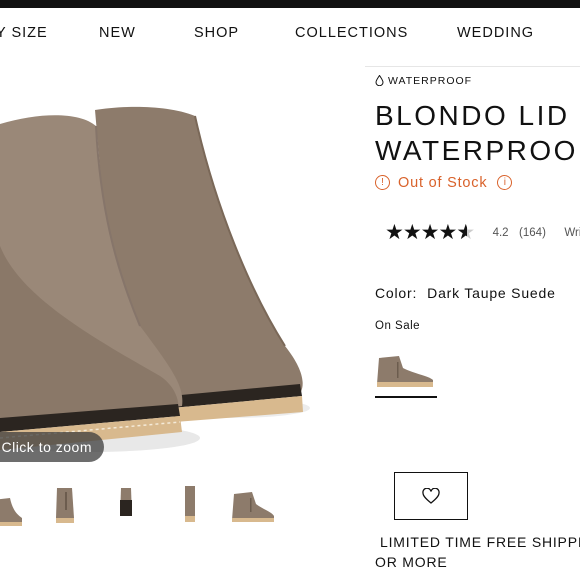 The width and height of the screenshot is (580, 580). Describe the element at coordinates (52, 447) in the screenshot. I see `click-to-zoom-button: Click to zoom` at that location.